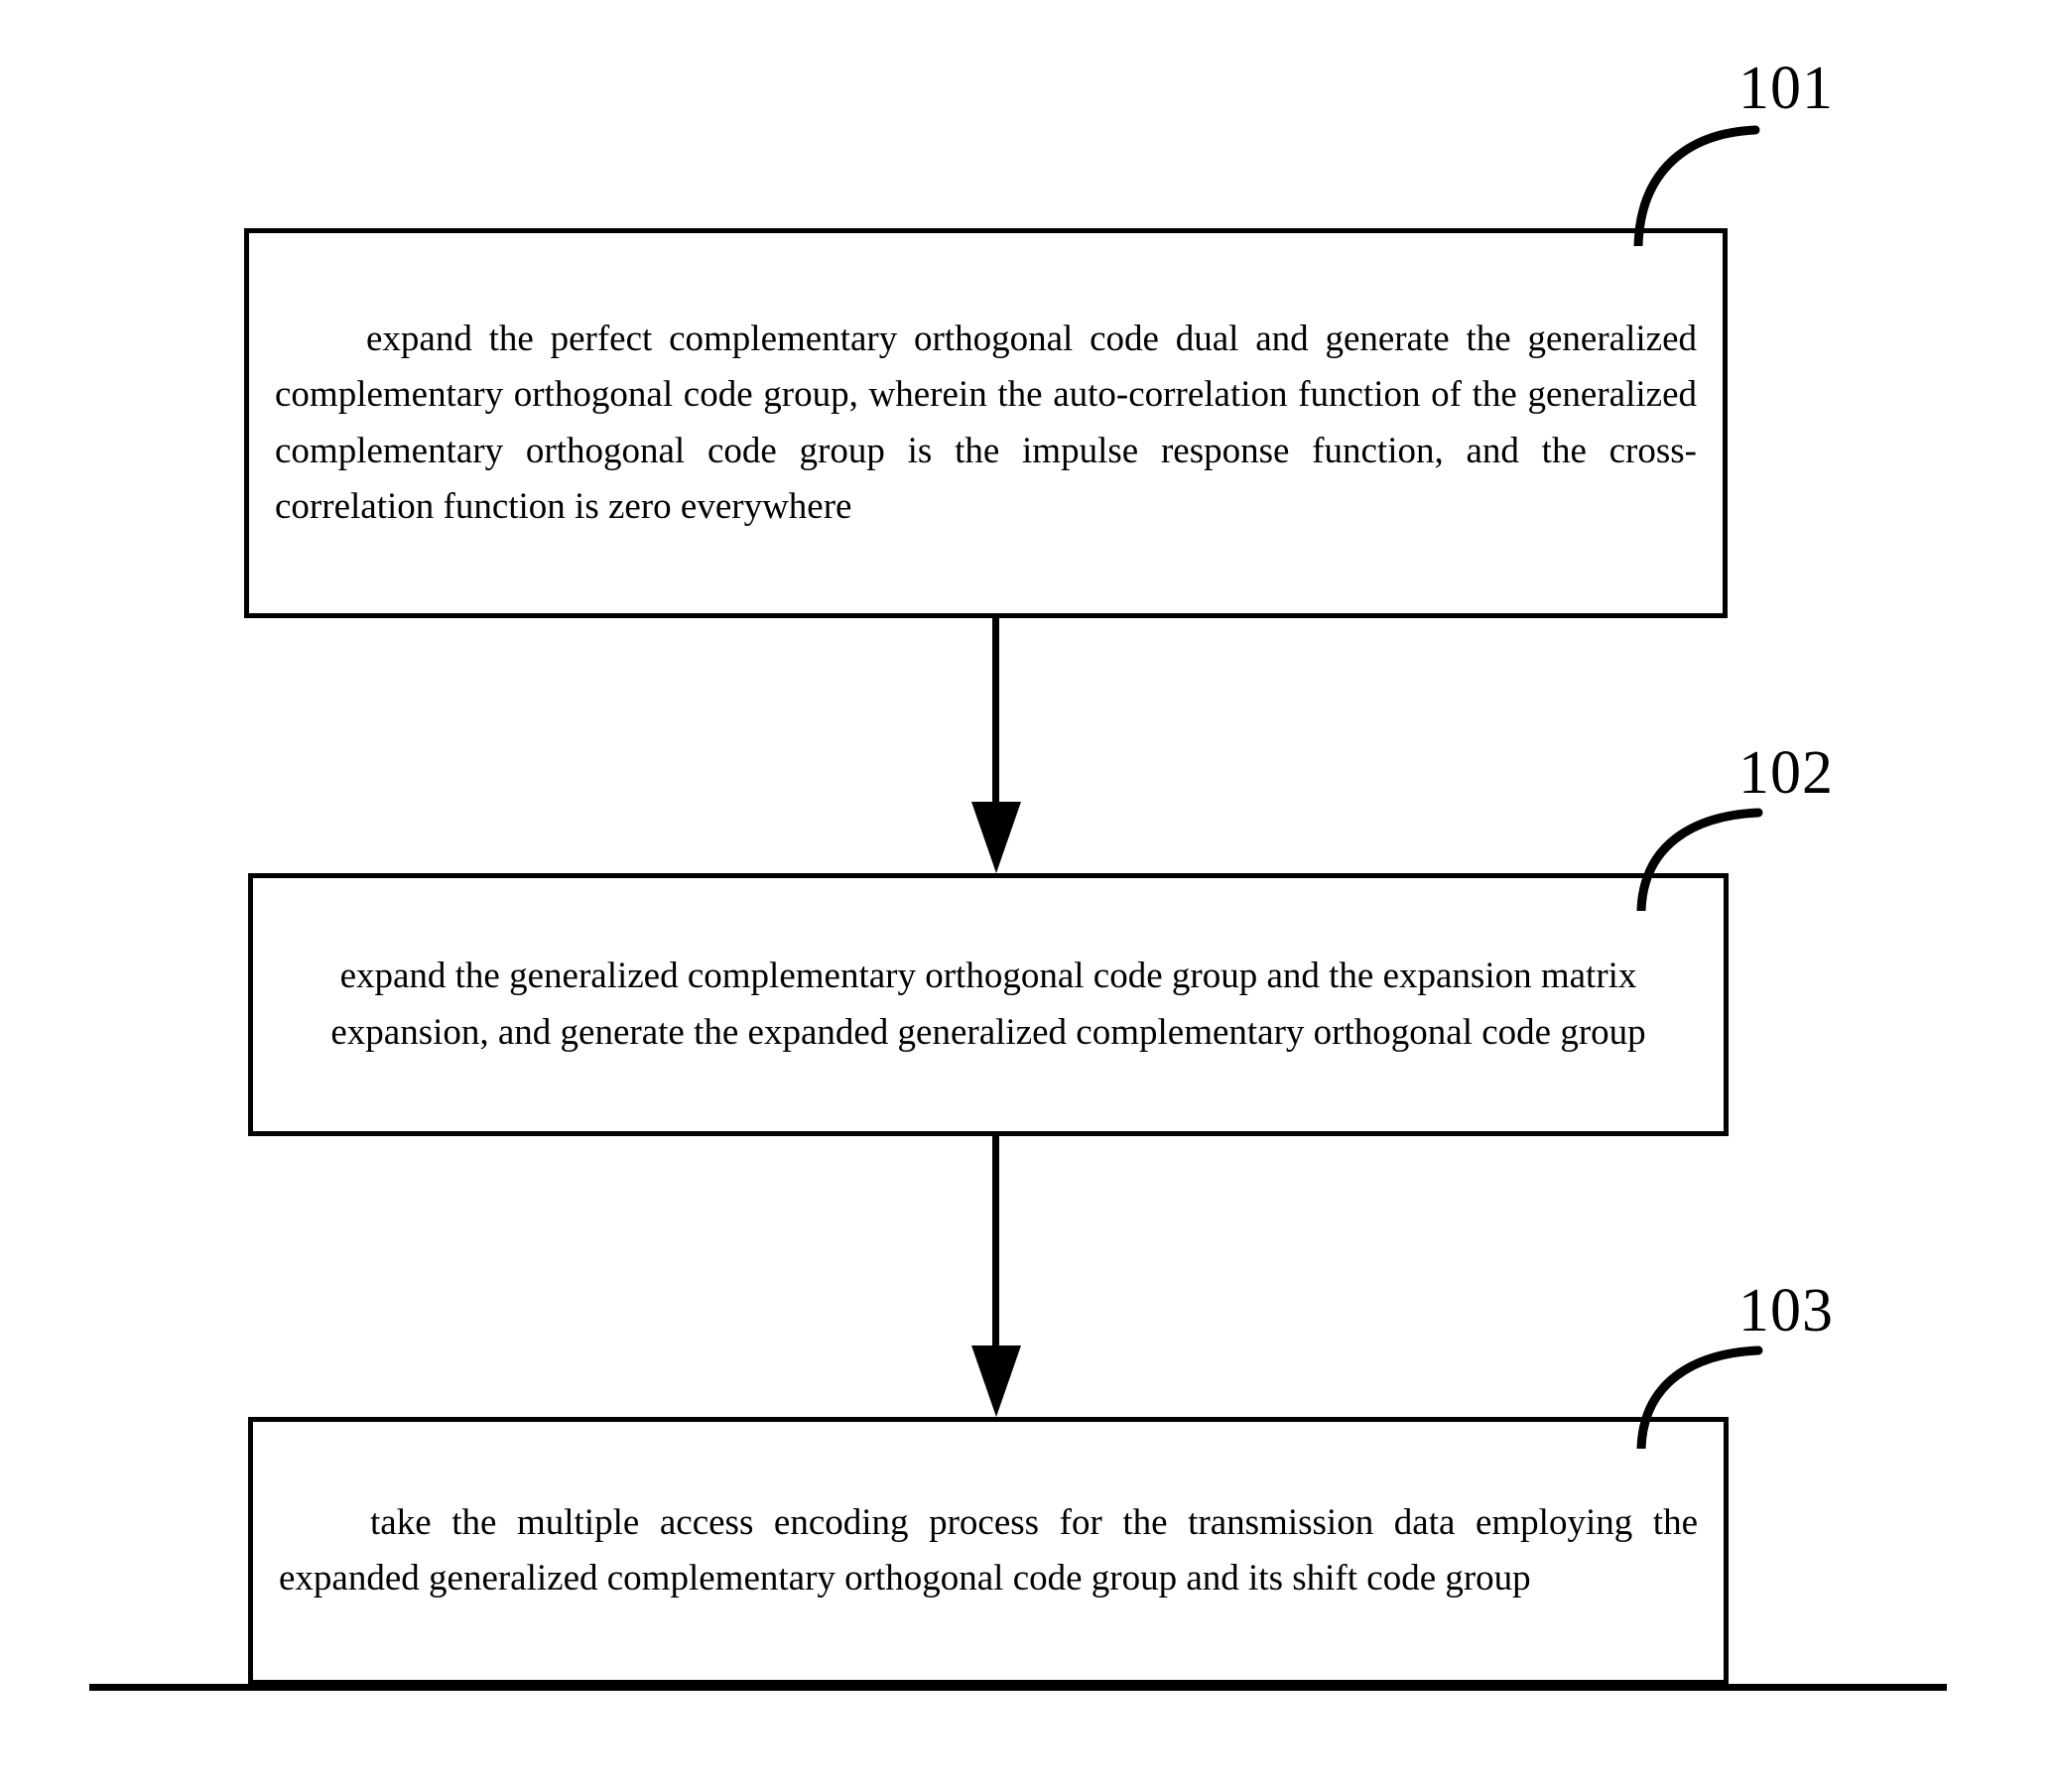 The width and height of the screenshot is (2056, 1792). Describe the element at coordinates (1018, 1687) in the screenshot. I see `page-bottom-rule` at that location.